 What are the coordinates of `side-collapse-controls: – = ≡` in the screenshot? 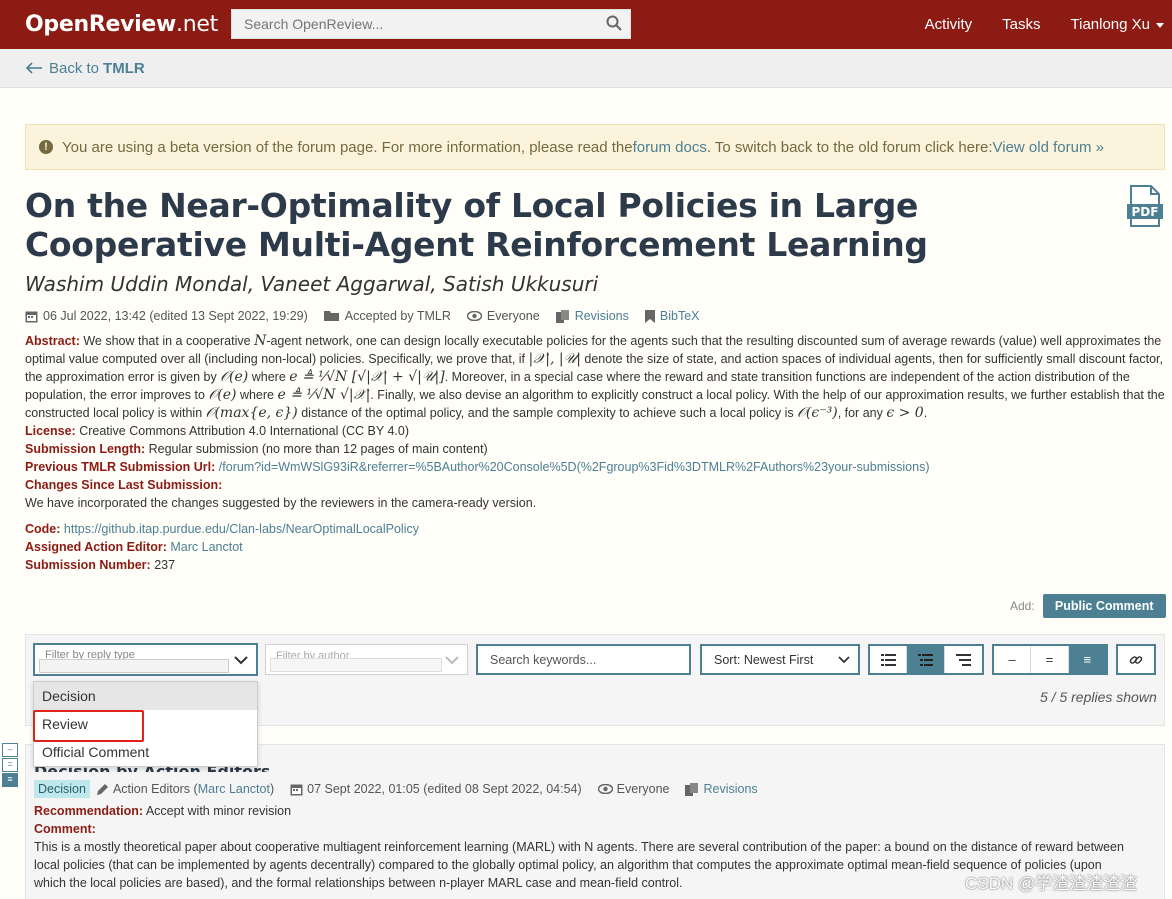 It's located at (11, 765).